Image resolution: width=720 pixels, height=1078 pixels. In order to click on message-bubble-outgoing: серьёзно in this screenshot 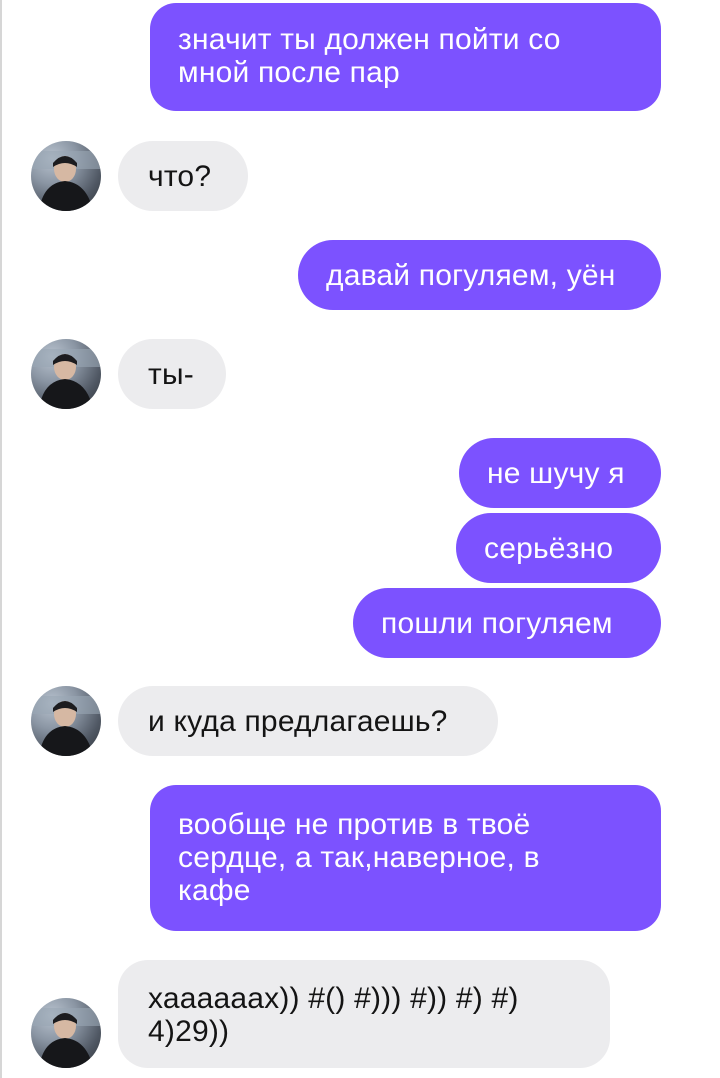, I will do `click(558, 548)`.